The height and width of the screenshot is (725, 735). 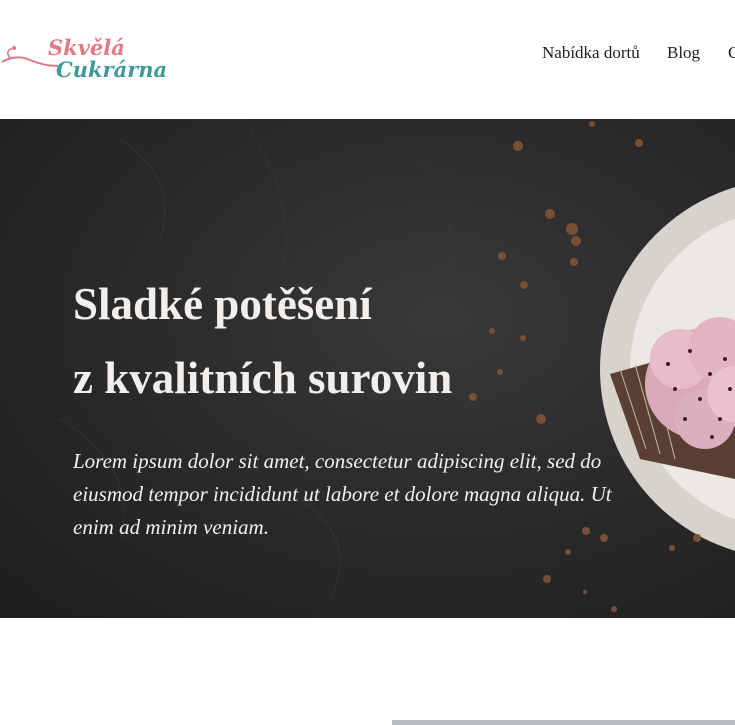 What do you see at coordinates (563, 722) in the screenshot?
I see `next-section-image-edge` at bounding box center [563, 722].